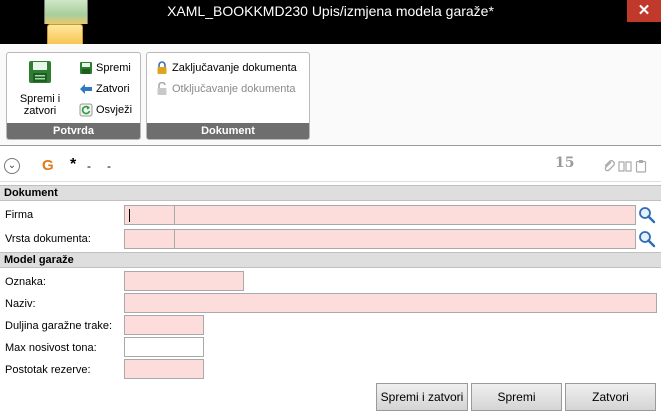 This screenshot has height=414, width=661. Describe the element at coordinates (610, 397) in the screenshot. I see `close-button: Zatvori` at that location.